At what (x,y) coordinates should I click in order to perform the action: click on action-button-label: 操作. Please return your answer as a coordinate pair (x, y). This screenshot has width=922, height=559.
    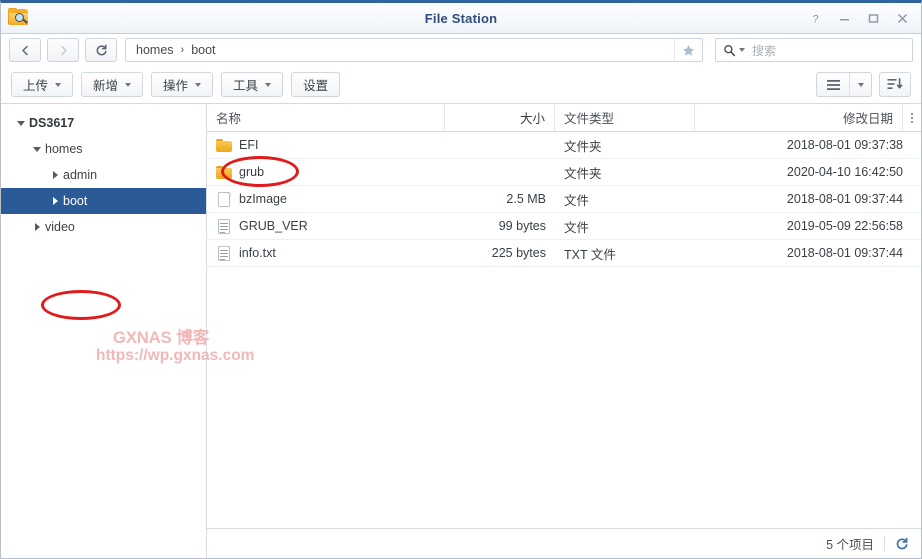
    Looking at the image, I should click on (176, 86).